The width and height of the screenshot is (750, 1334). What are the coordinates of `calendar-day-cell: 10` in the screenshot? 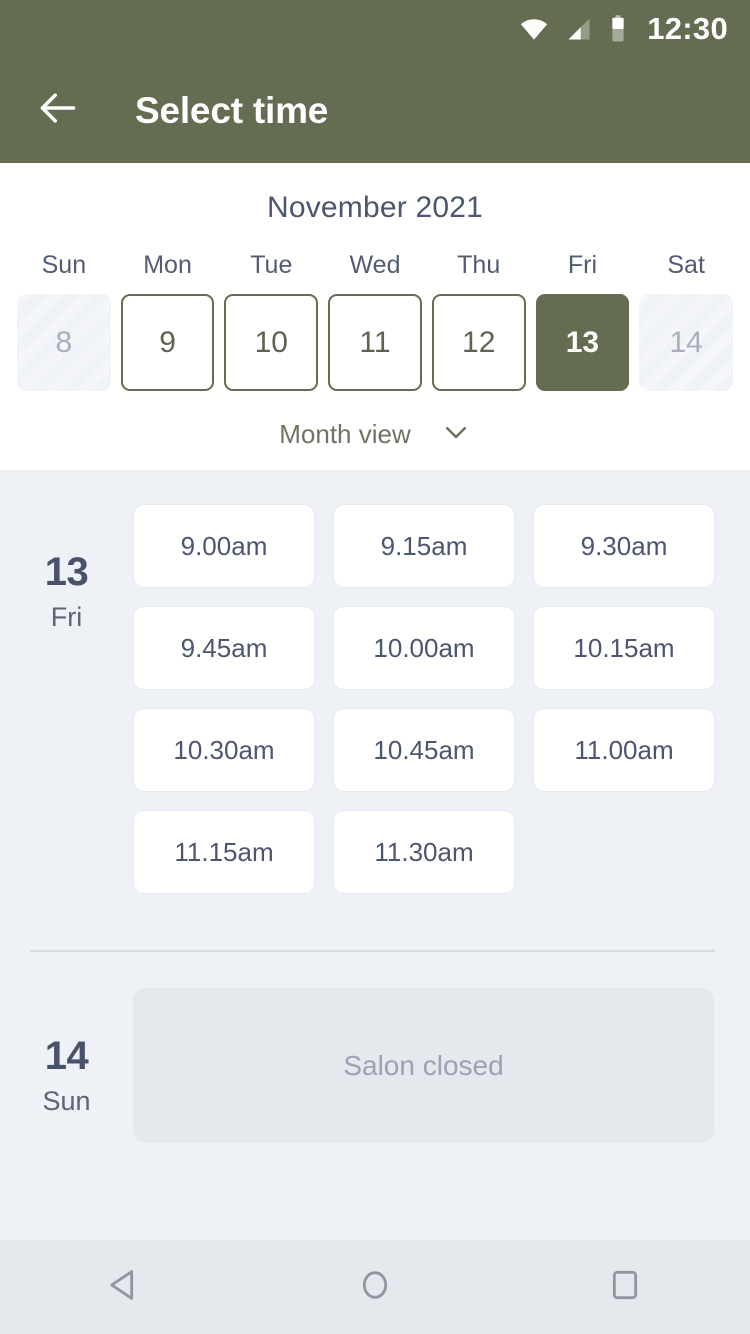 It's located at (271, 342).